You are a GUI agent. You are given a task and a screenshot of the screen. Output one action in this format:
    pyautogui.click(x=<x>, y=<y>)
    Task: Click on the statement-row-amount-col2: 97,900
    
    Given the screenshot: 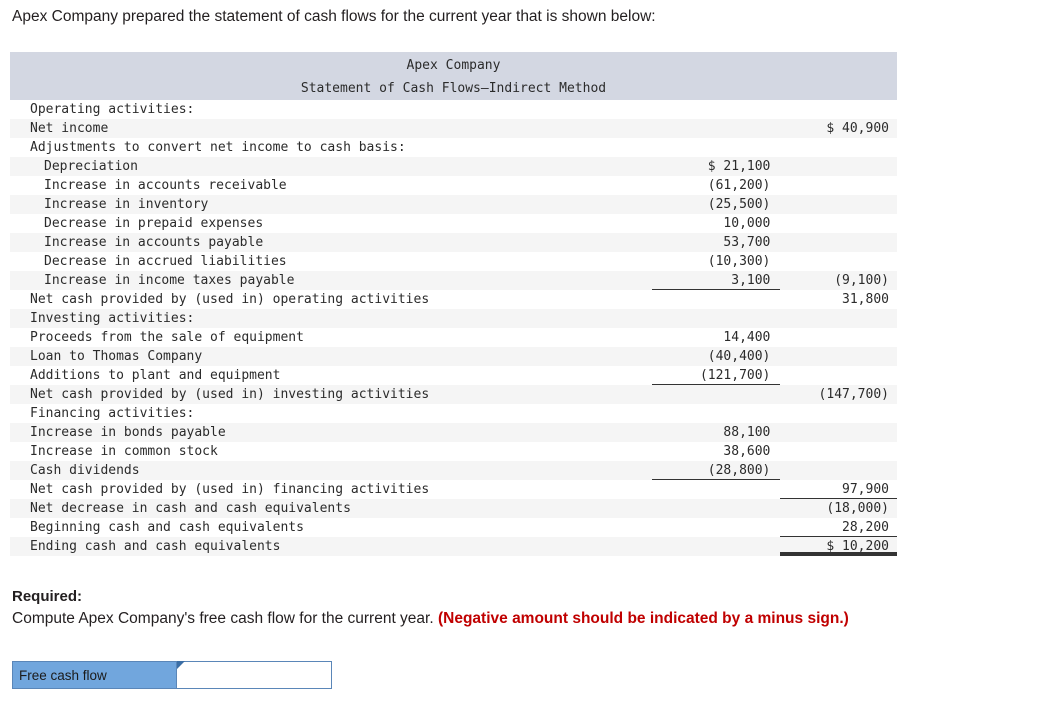 What is the action you would take?
    pyautogui.click(x=838, y=489)
    